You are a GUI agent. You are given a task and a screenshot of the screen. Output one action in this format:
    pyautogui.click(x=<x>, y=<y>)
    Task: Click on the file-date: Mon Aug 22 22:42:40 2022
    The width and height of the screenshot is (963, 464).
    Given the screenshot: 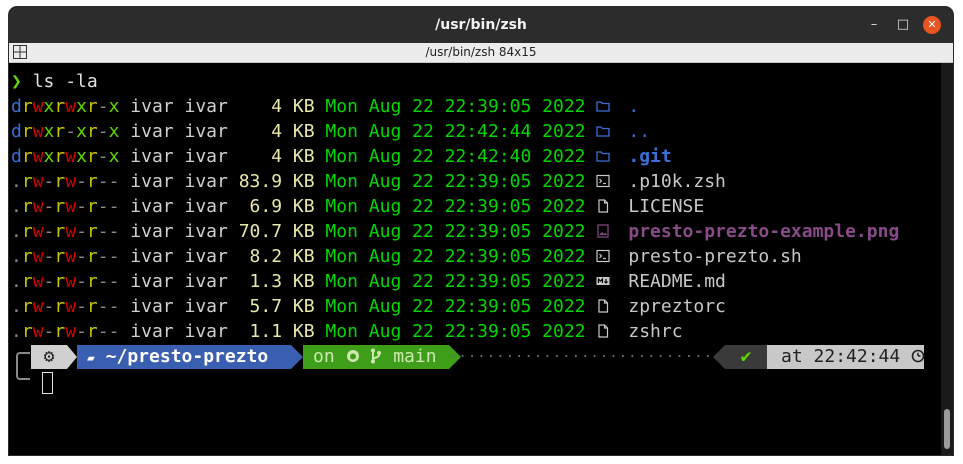 What is the action you would take?
    pyautogui.click(x=455, y=156)
    